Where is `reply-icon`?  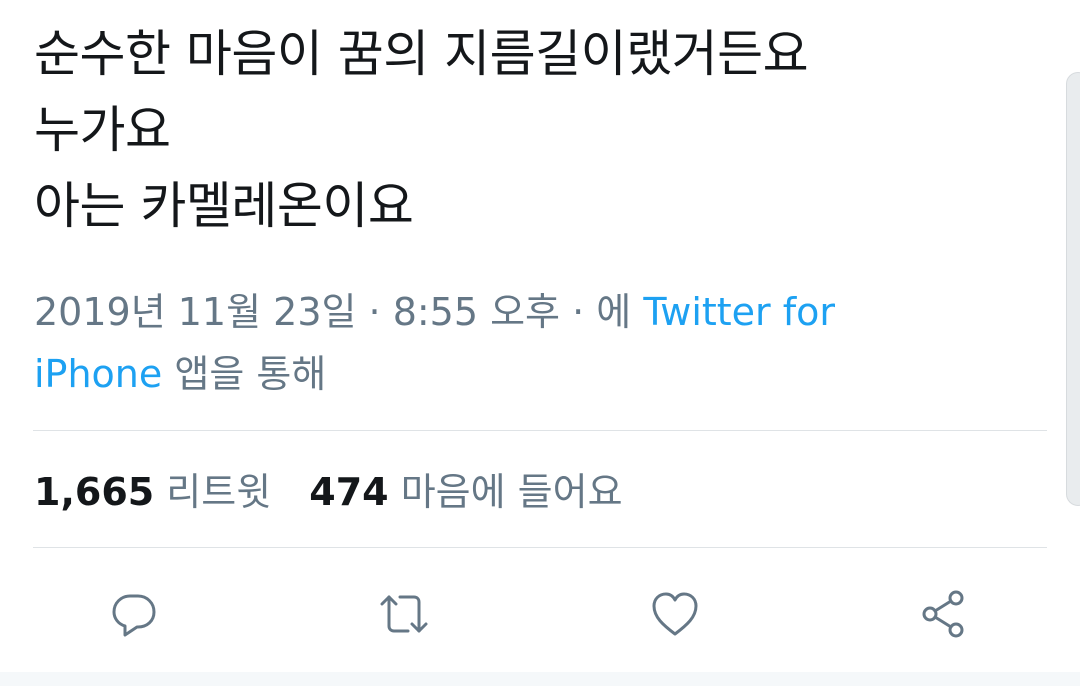
reply-icon is located at coordinates (134, 615).